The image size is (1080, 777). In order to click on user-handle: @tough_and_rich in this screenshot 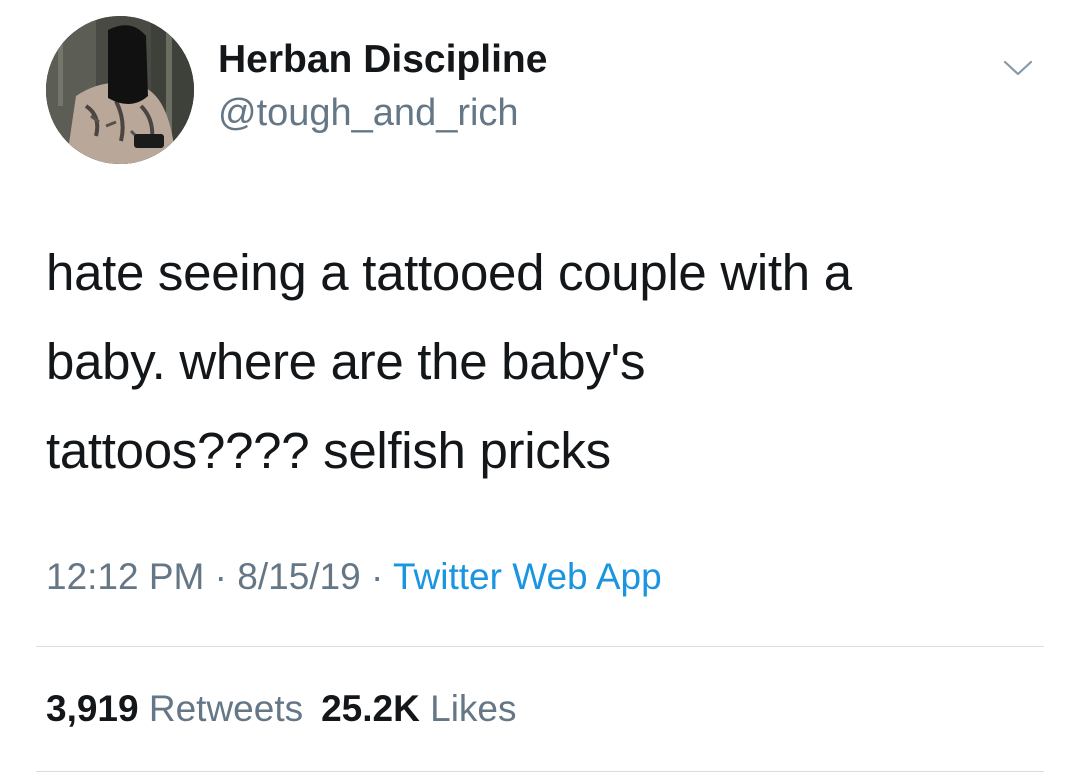, I will do `click(368, 113)`.